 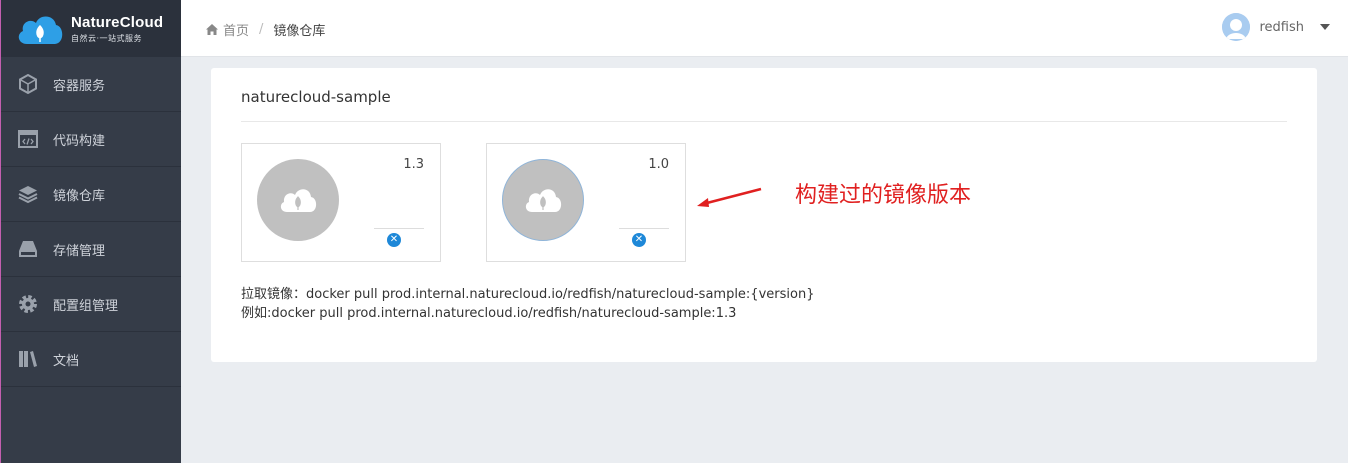 I want to click on sidebar-item-storage: 存储管理, so click(x=91, y=249).